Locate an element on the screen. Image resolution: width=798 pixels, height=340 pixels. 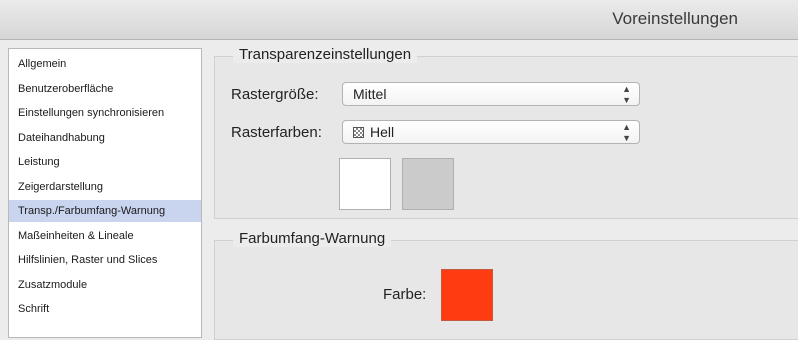
window-title: Voreinstellungen is located at coordinates (675, 18).